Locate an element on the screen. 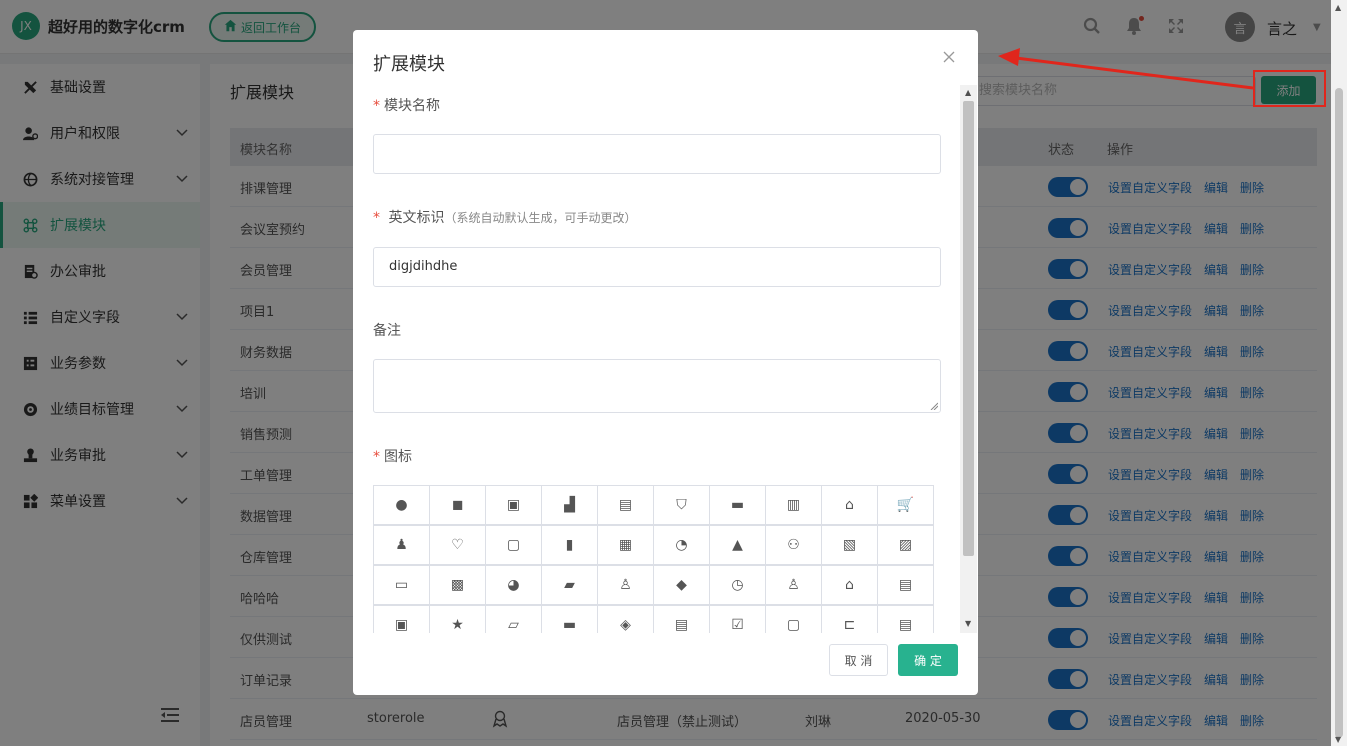 Image resolution: width=1347 pixels, height=746 pixels. invoice-icon: ▤ is located at coordinates (905, 619).